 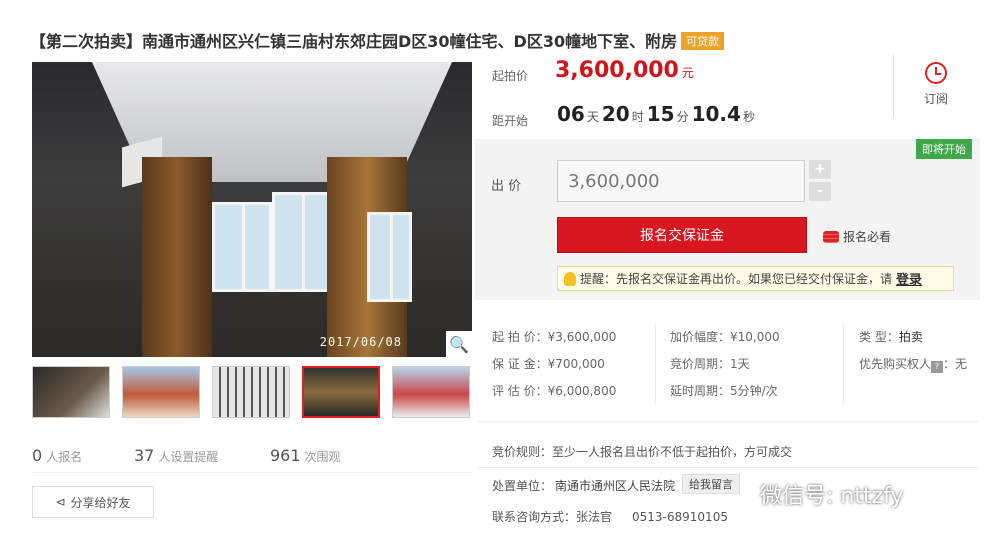 I want to click on must-know-link: 报名必看, so click(x=857, y=236).